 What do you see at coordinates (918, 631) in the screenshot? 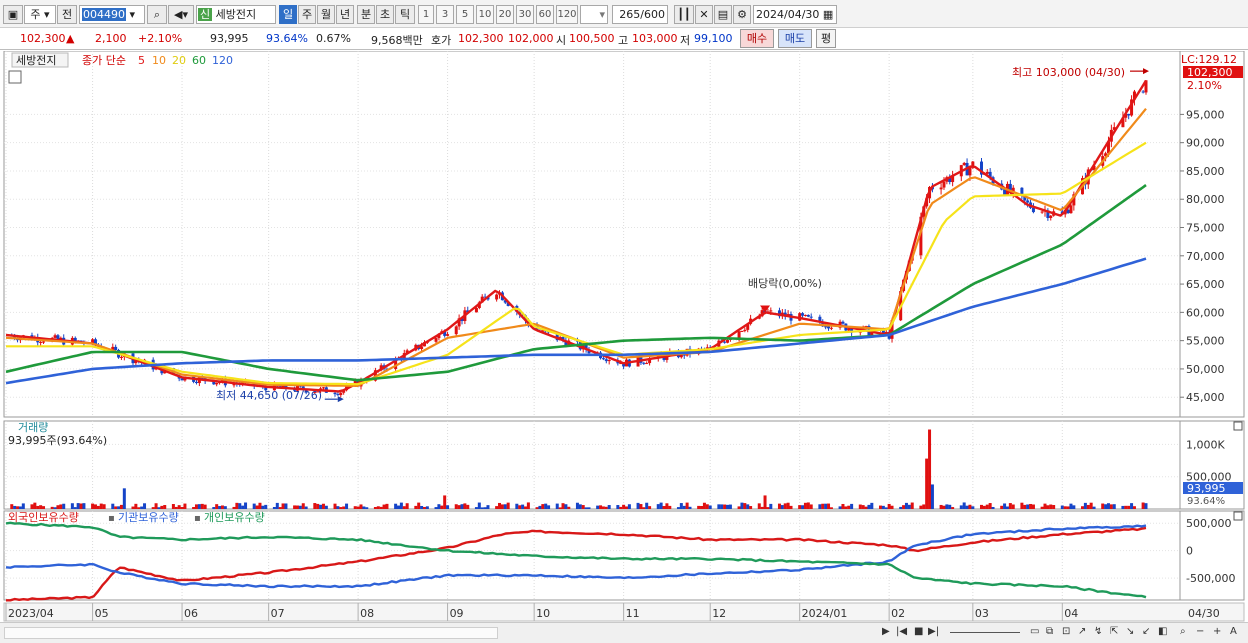
I see `stop-icon: ■` at bounding box center [918, 631].